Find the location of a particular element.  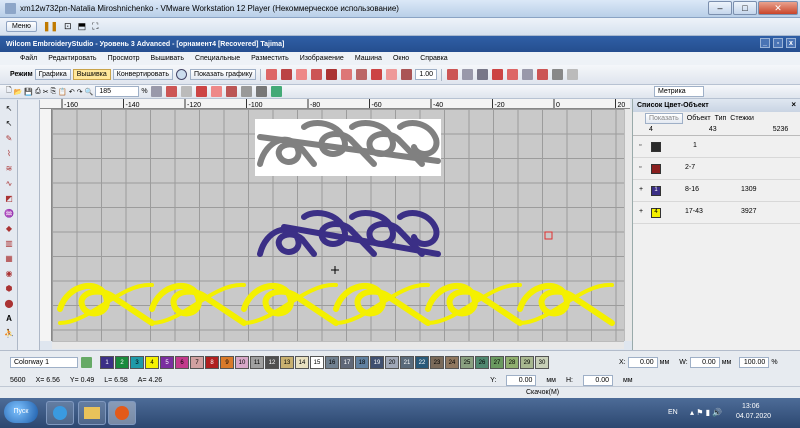

clock-date: 04.07.2020 is located at coordinates (753, 416).